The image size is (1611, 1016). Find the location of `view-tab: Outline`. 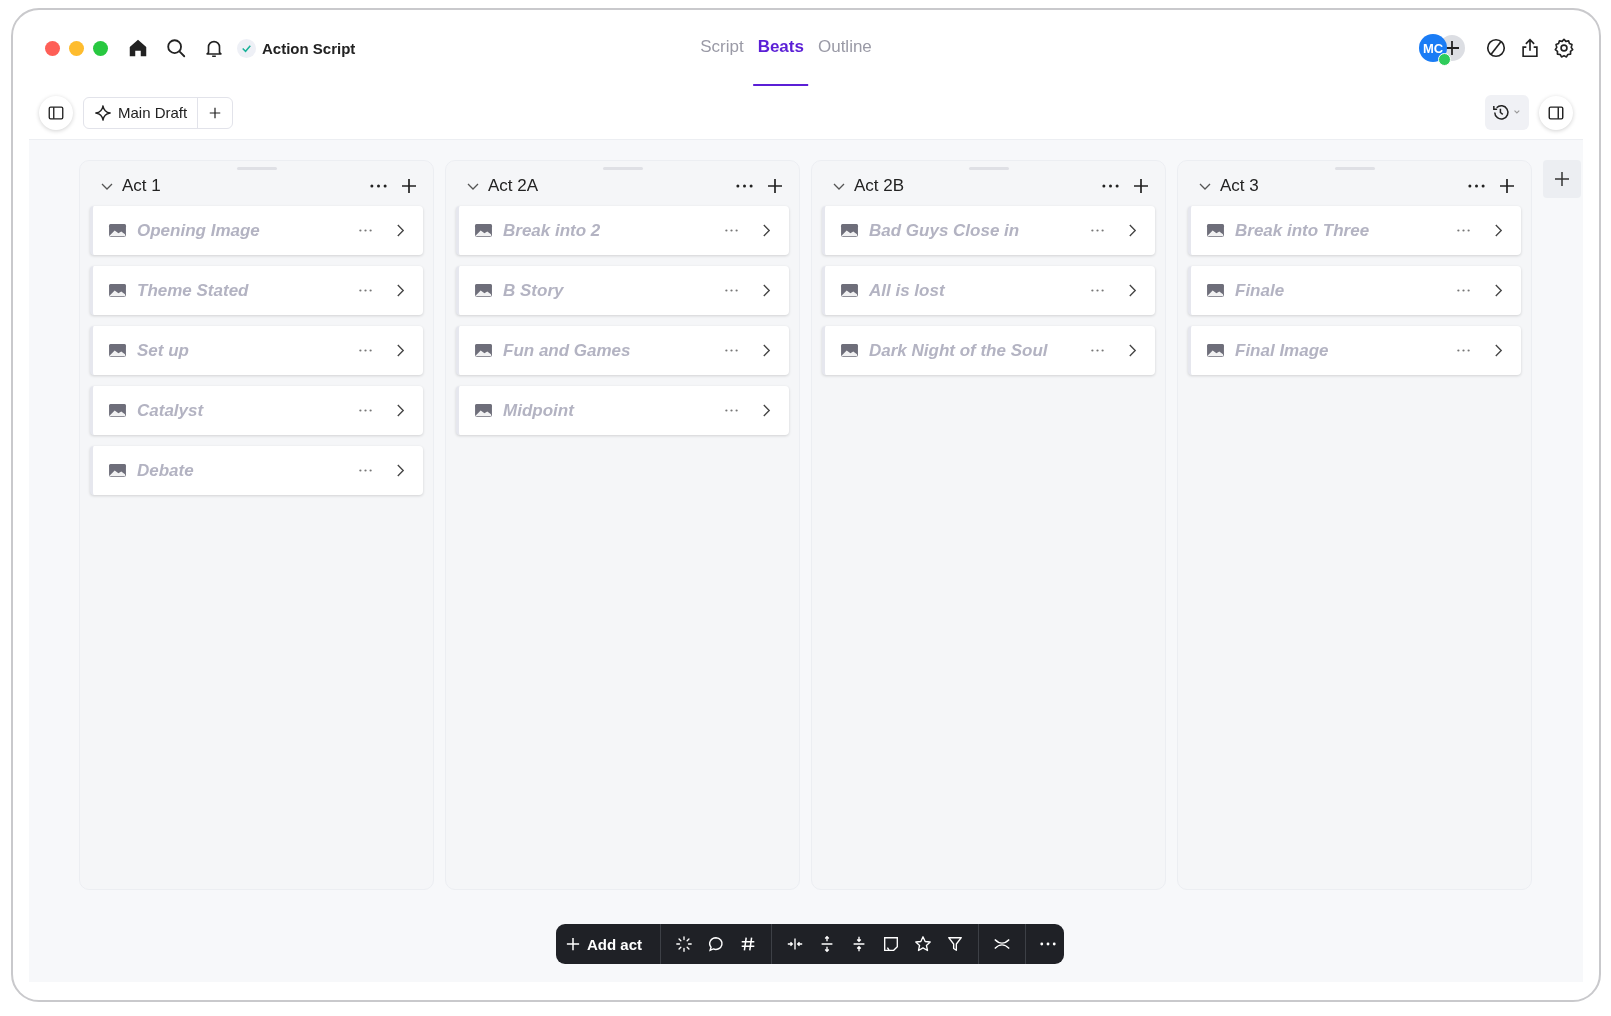

view-tab: Outline is located at coordinates (844, 48).